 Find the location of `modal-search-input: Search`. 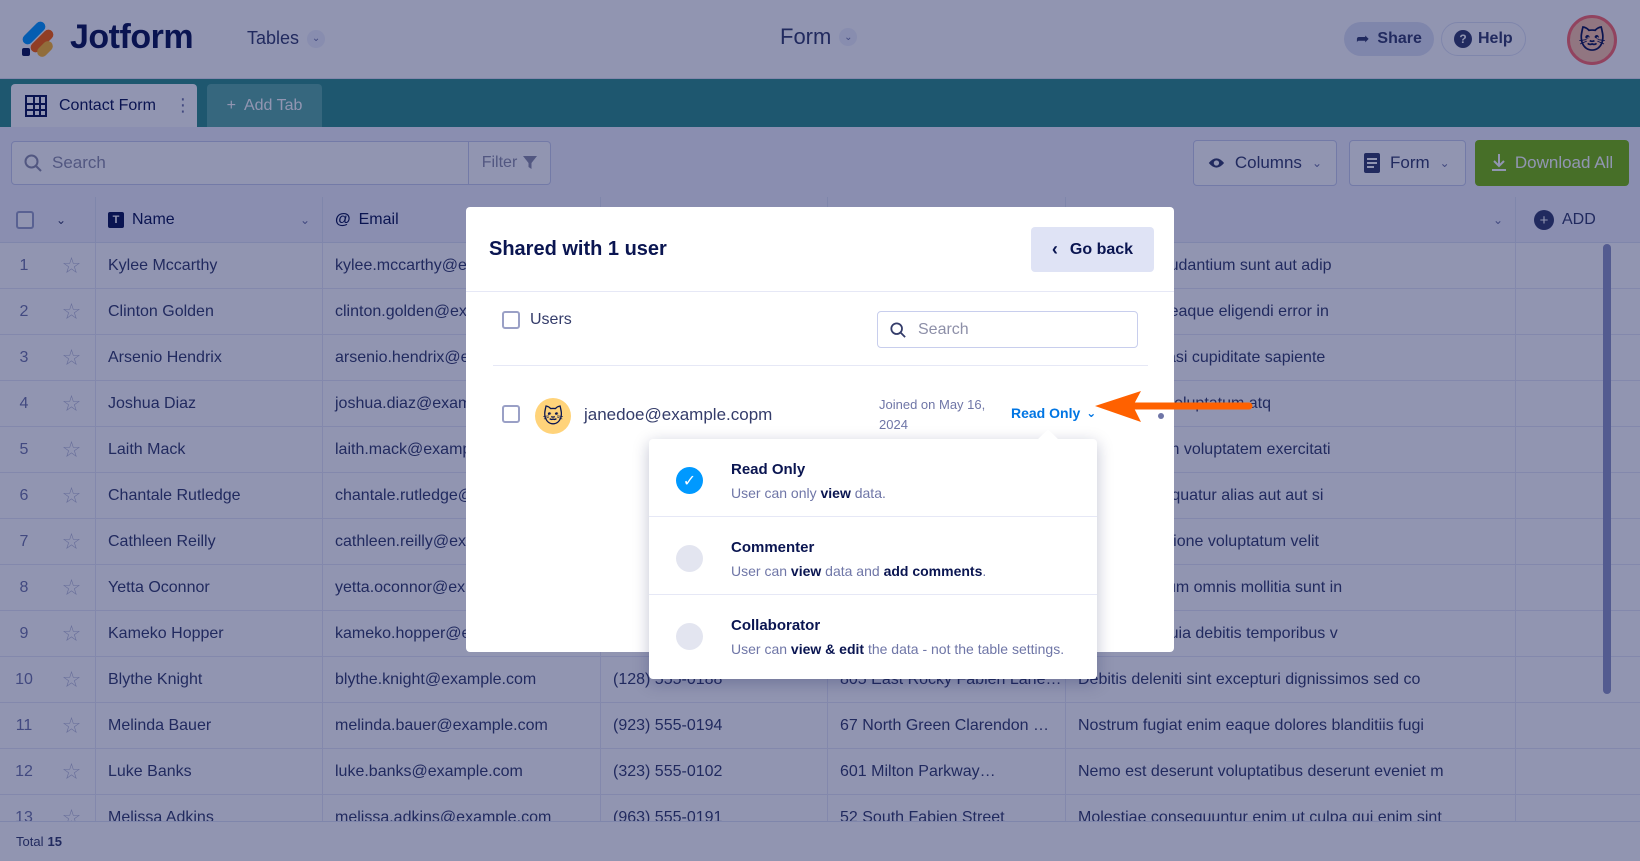

modal-search-input: Search is located at coordinates (1007, 329).